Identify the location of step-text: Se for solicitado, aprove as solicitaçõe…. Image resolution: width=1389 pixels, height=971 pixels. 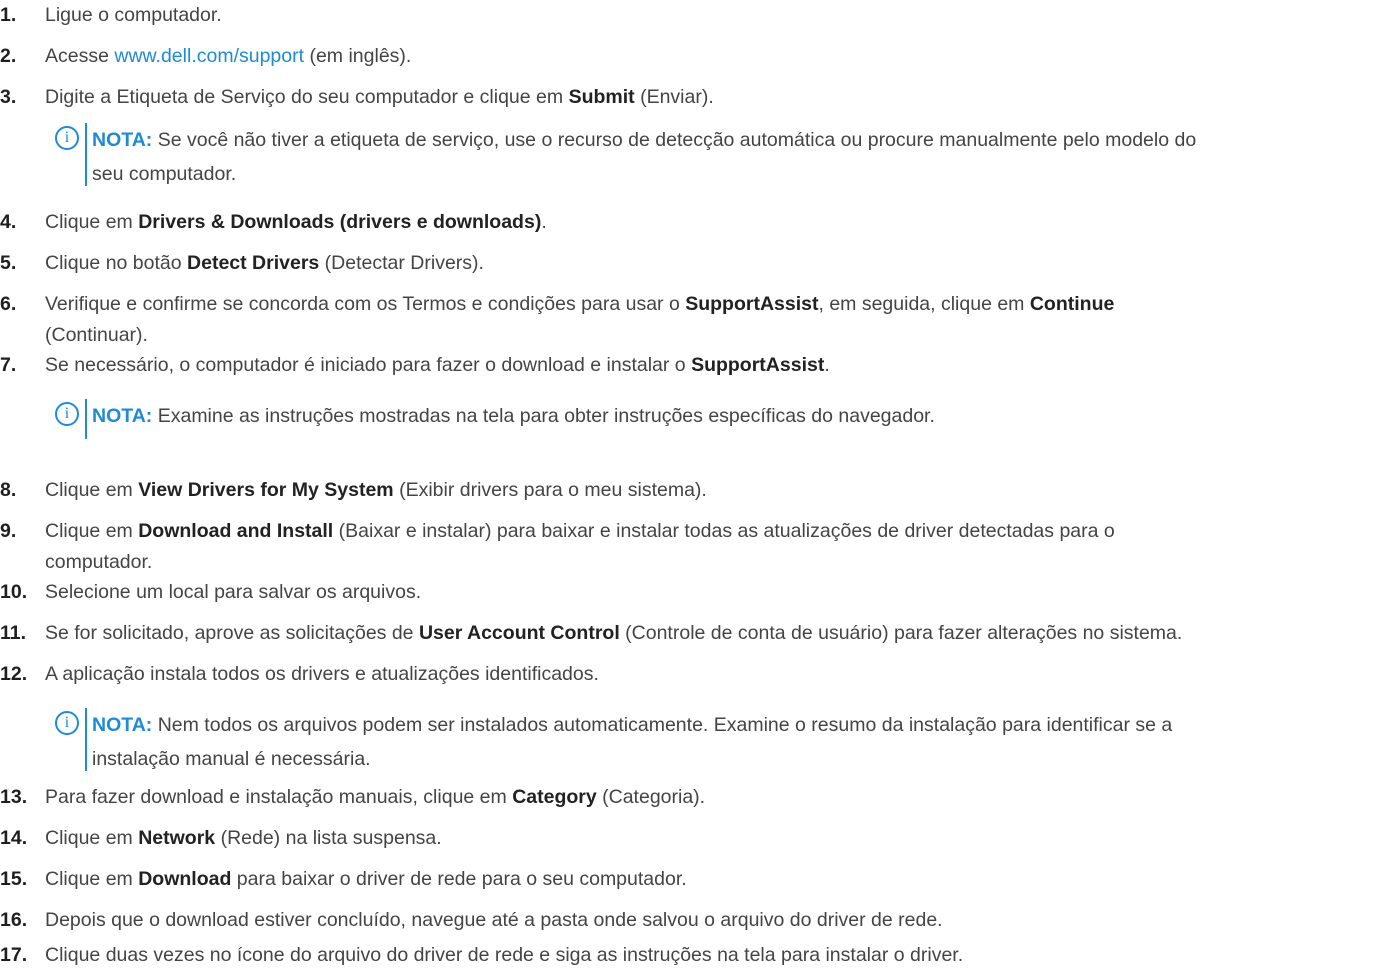
(717, 633).